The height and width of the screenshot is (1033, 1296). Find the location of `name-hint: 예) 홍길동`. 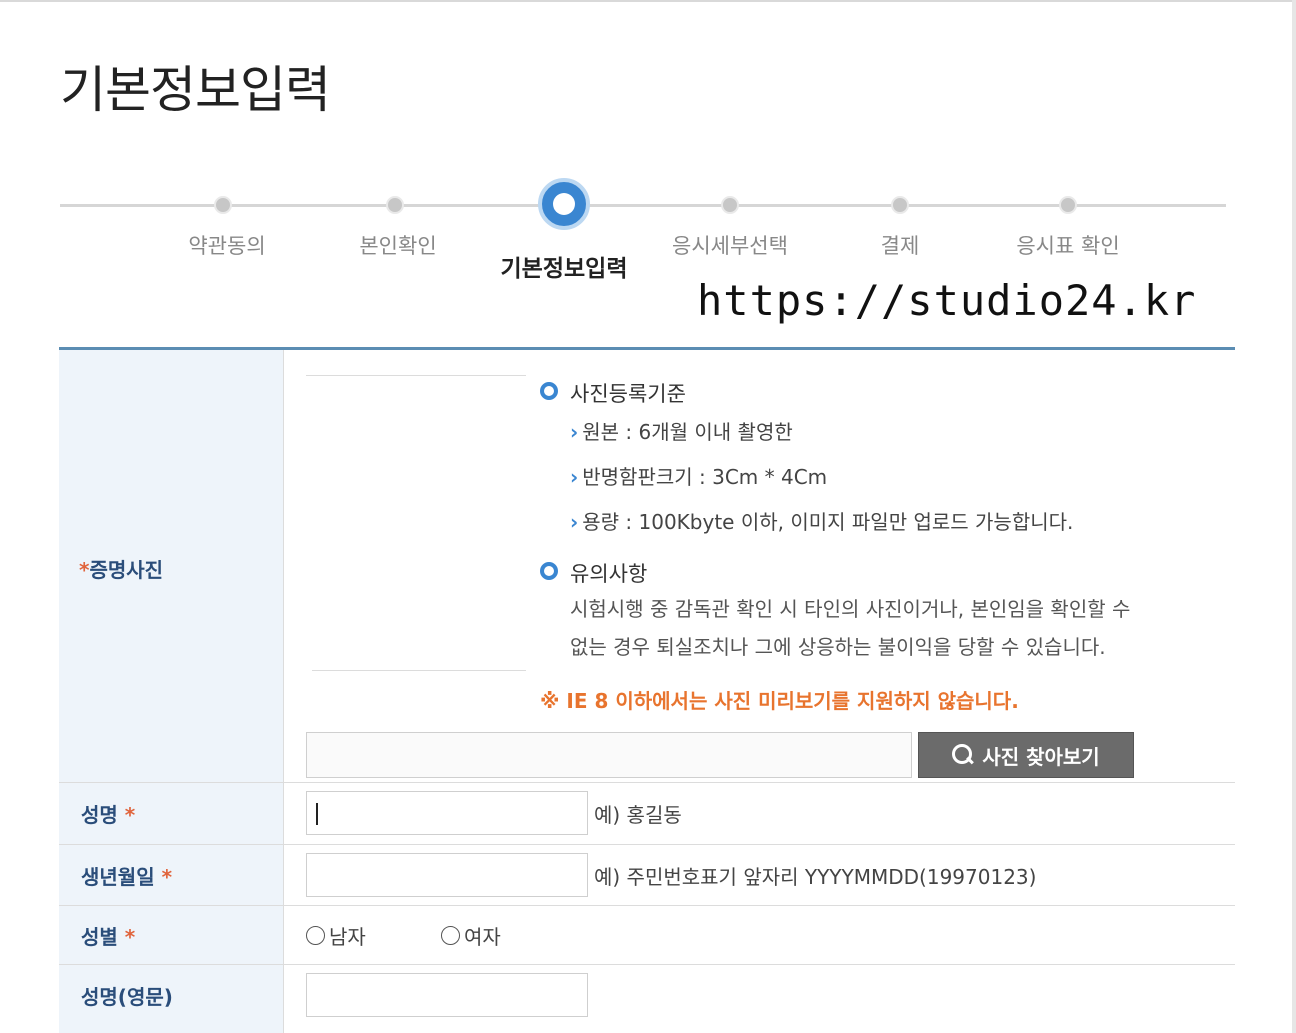

name-hint: 예) 홍길동 is located at coordinates (638, 815).